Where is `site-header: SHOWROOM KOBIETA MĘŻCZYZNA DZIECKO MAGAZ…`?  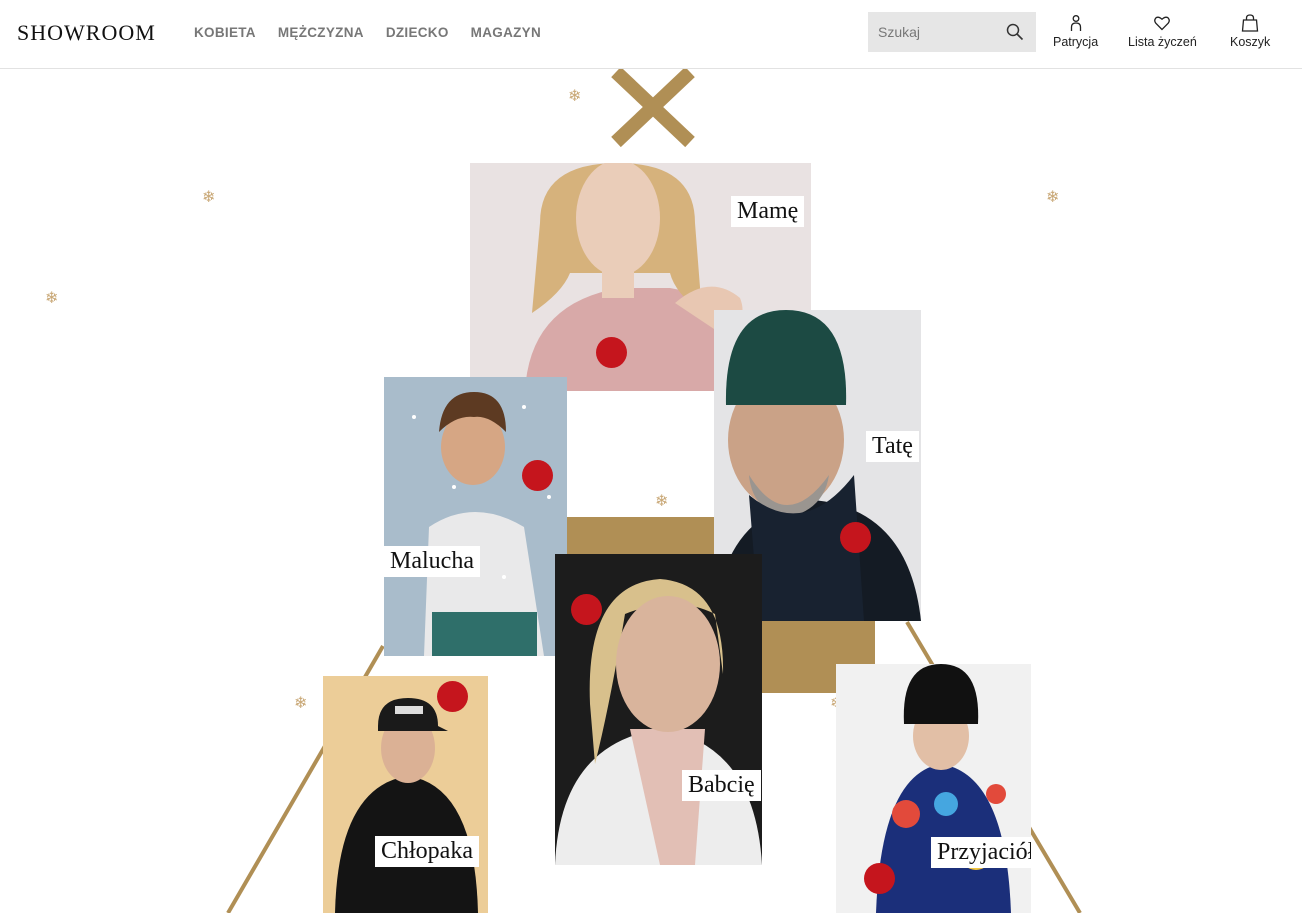 site-header: SHOWROOM KOBIETA MĘŻCZYZNA DZIECKO MAGAZ… is located at coordinates (651, 34).